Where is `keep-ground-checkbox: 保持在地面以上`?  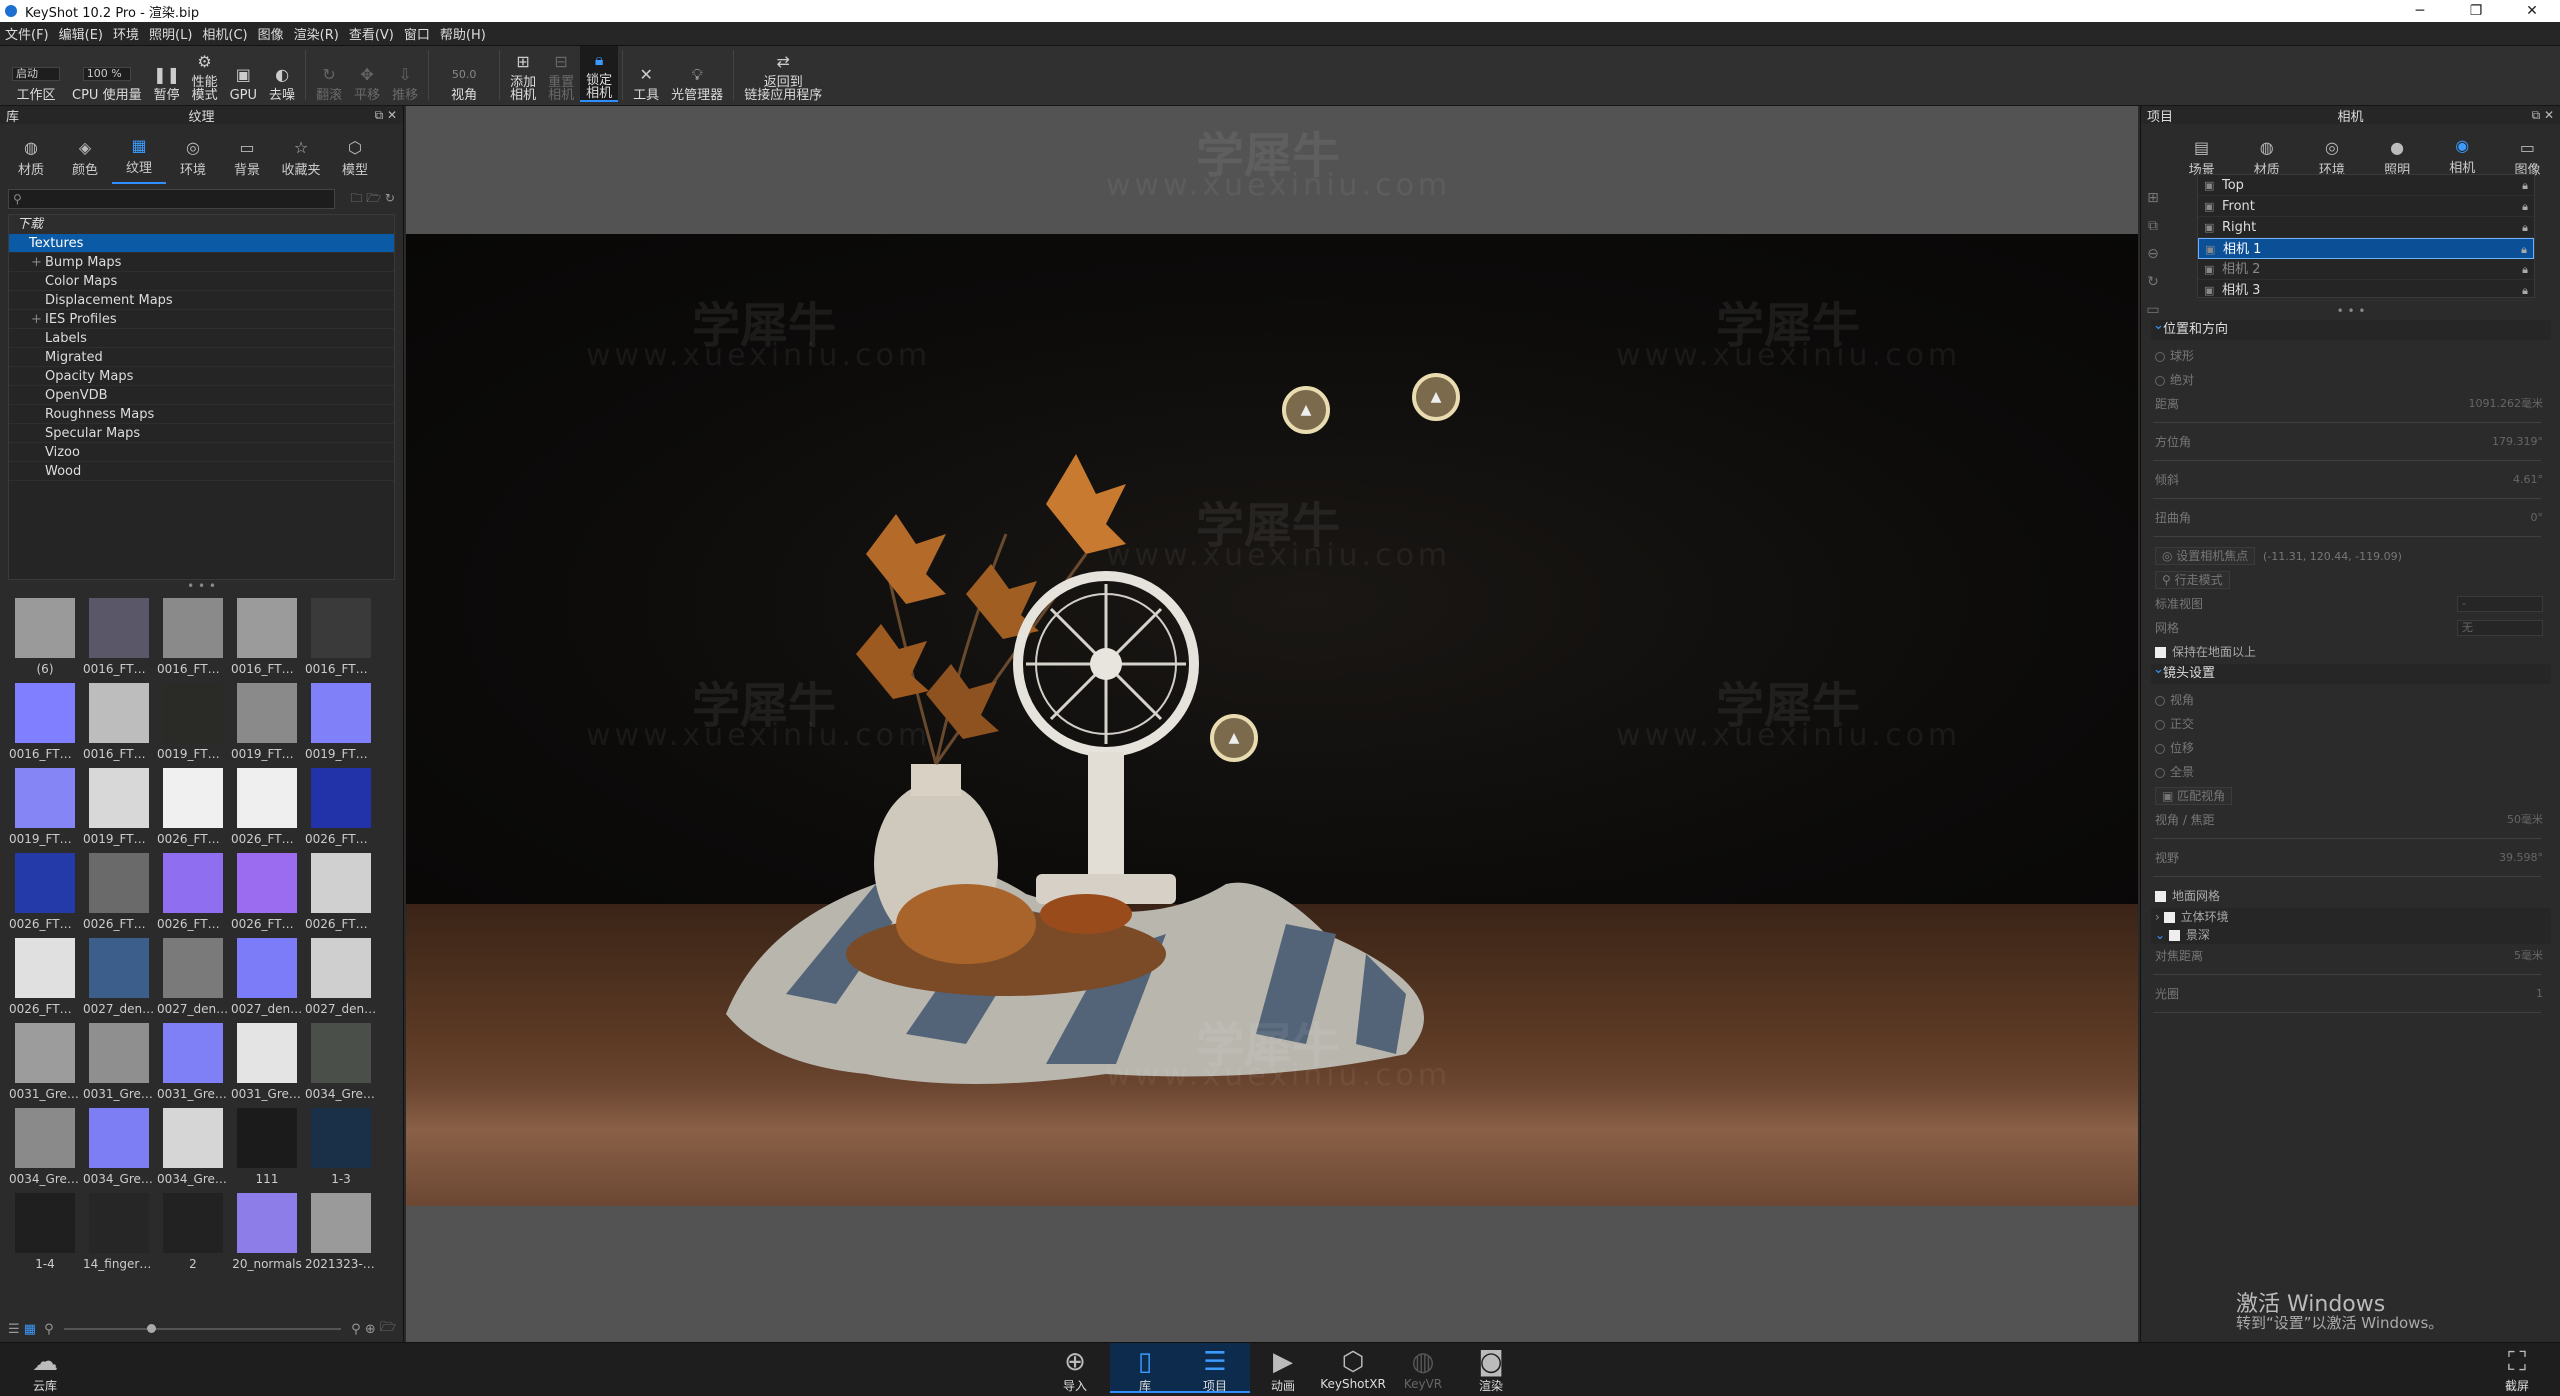 keep-ground-checkbox: 保持在地面以上 is located at coordinates (2351, 652).